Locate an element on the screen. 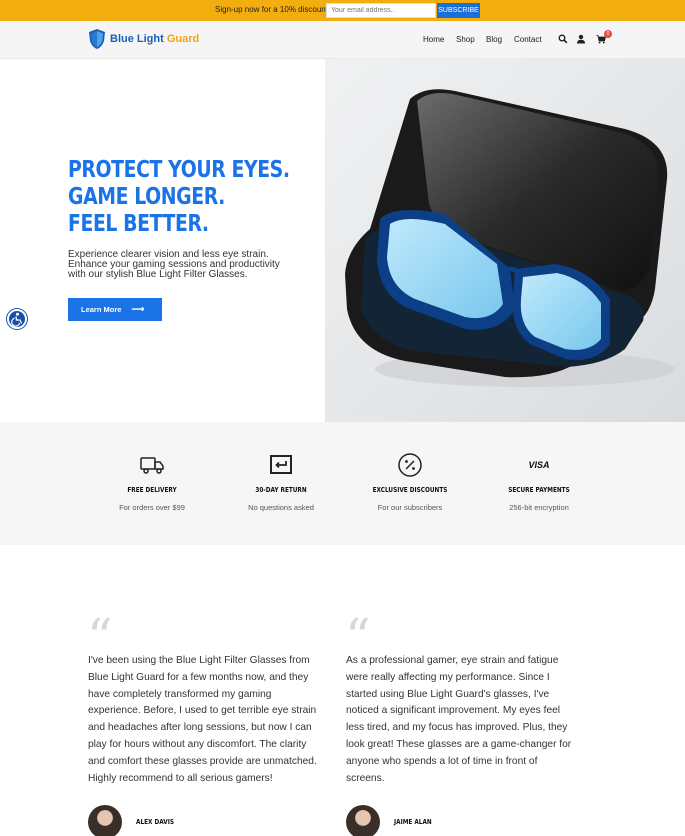  user-icon is located at coordinates (581, 39).